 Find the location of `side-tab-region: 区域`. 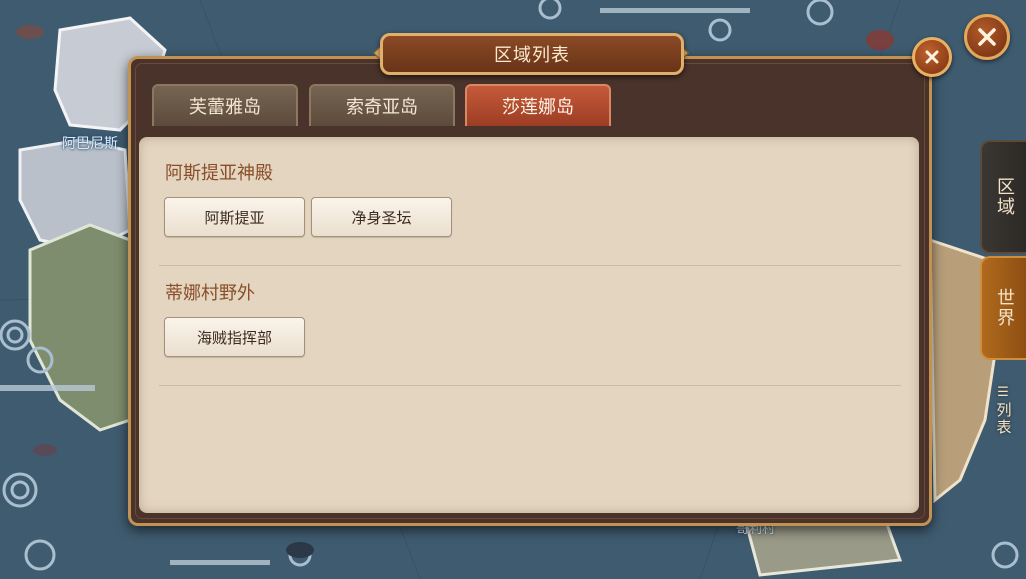

side-tab-region: 区域 is located at coordinates (1003, 197).